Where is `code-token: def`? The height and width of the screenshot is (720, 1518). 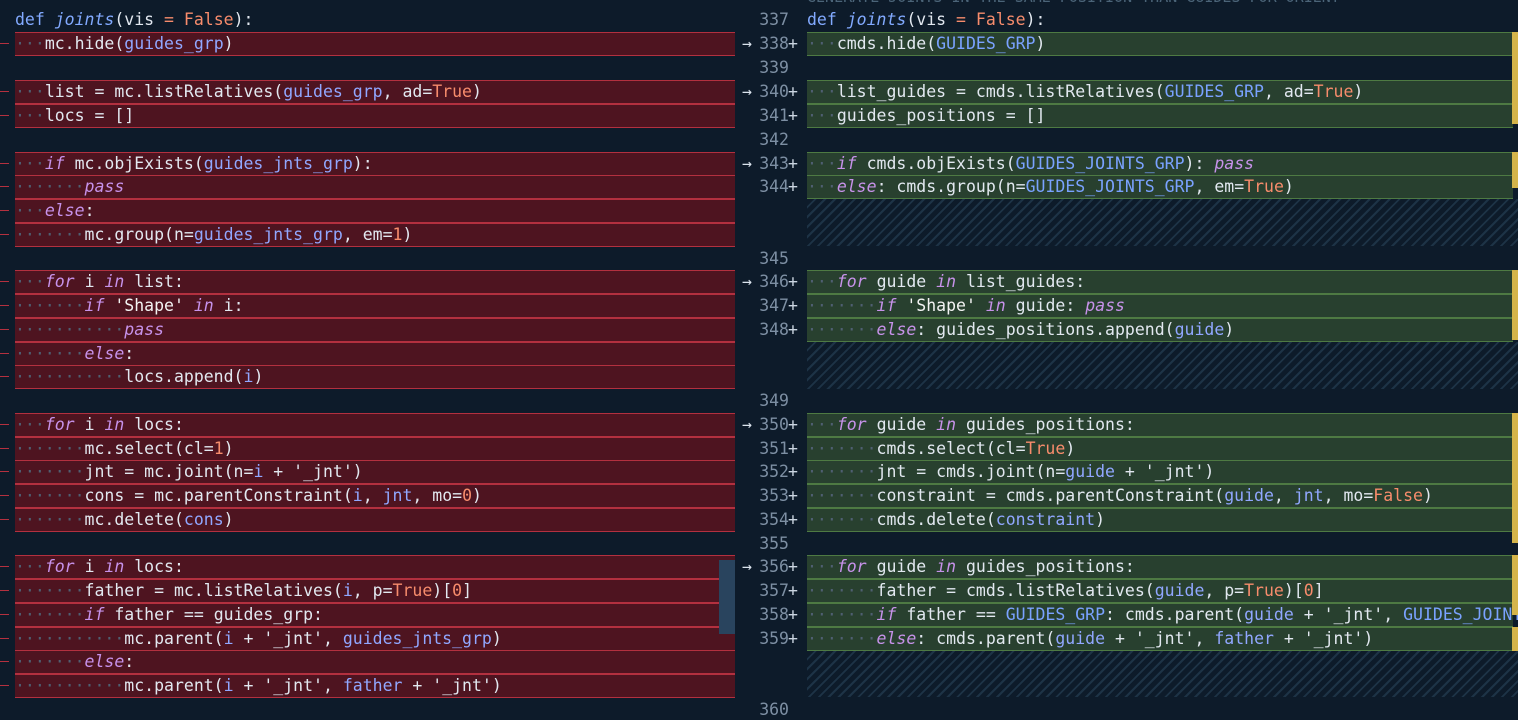 code-token: def is located at coordinates (827, 19).